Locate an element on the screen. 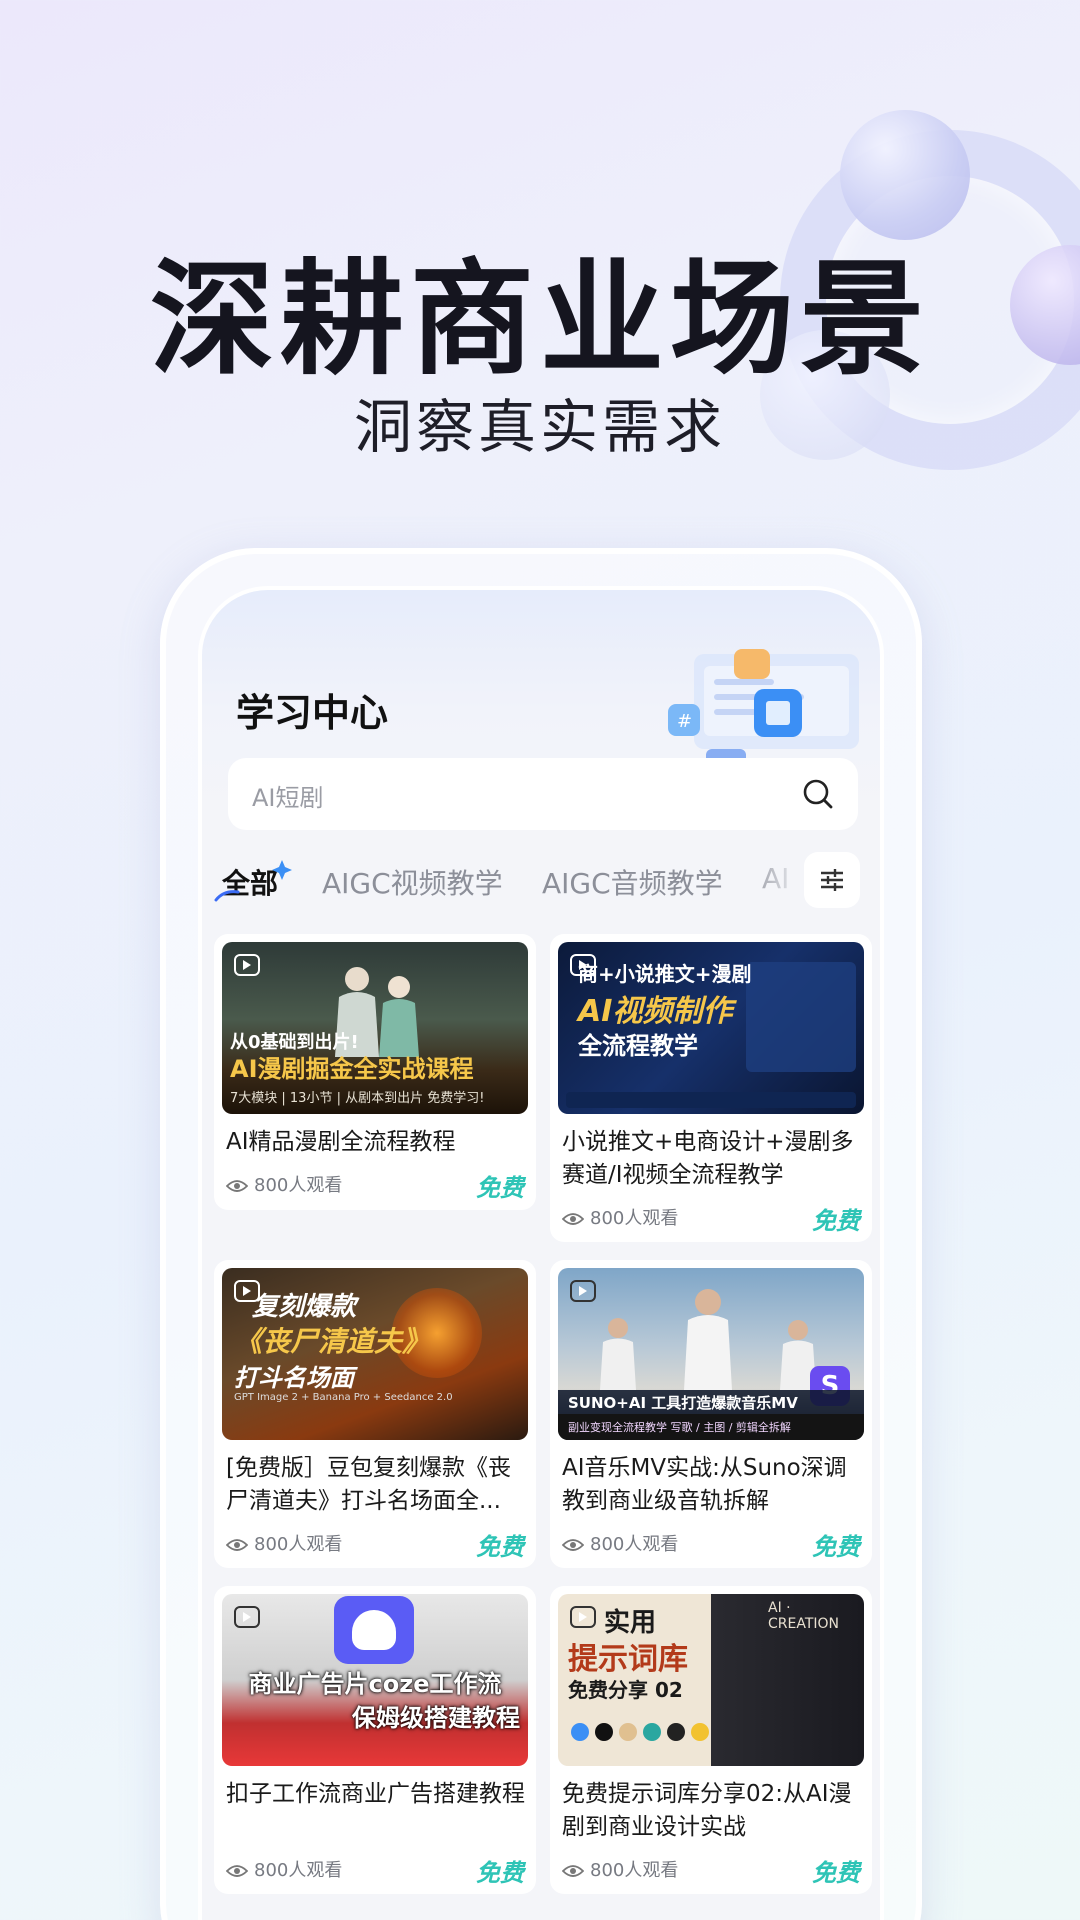 Image resolution: width=1080 pixels, height=1920 pixels. thumbnail-line: 复刻爆款 is located at coordinates (304, 1307).